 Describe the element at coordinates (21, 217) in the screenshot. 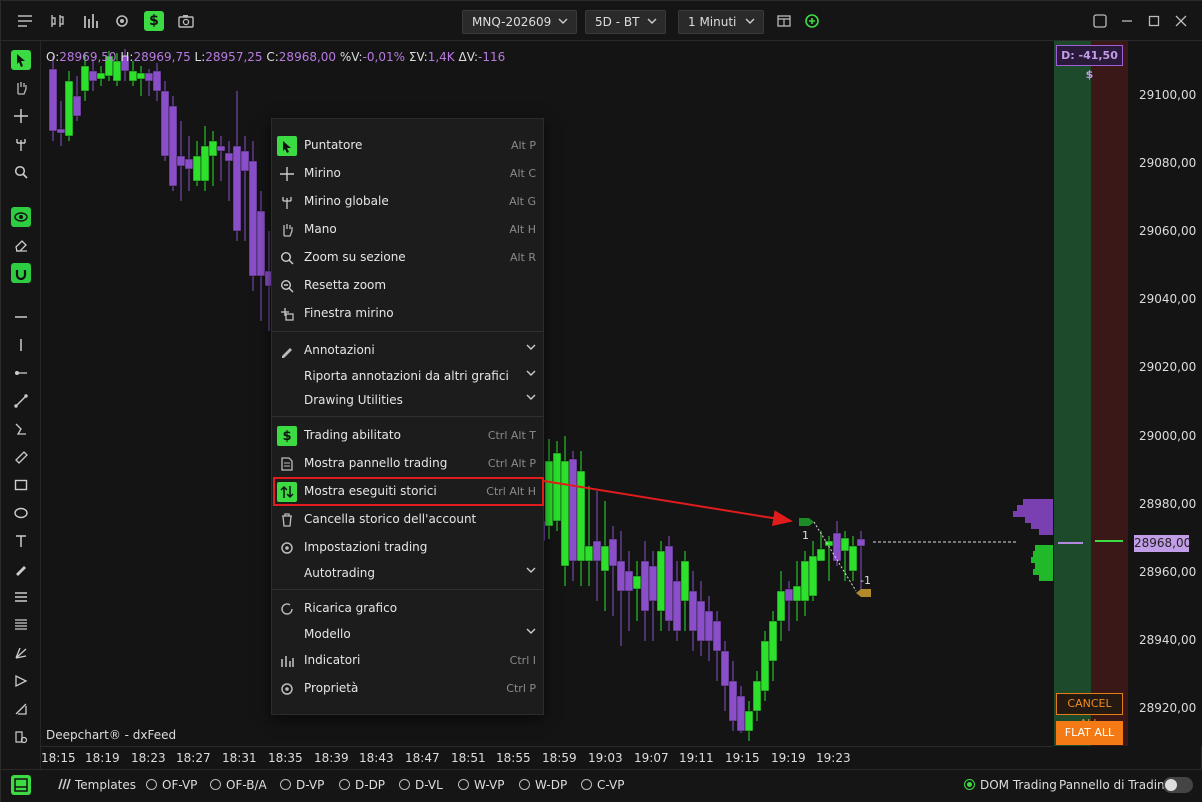

I see `eye-tool-icon` at that location.